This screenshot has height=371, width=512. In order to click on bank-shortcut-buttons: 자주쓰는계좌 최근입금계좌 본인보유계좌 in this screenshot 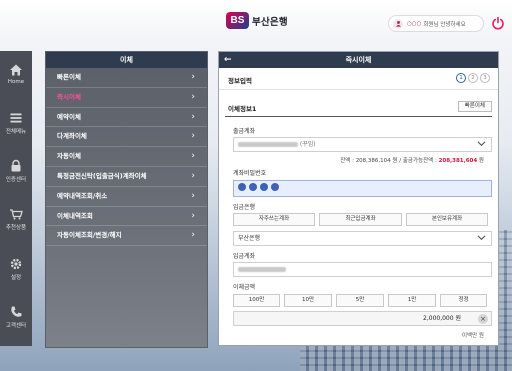, I will do `click(360, 219)`.